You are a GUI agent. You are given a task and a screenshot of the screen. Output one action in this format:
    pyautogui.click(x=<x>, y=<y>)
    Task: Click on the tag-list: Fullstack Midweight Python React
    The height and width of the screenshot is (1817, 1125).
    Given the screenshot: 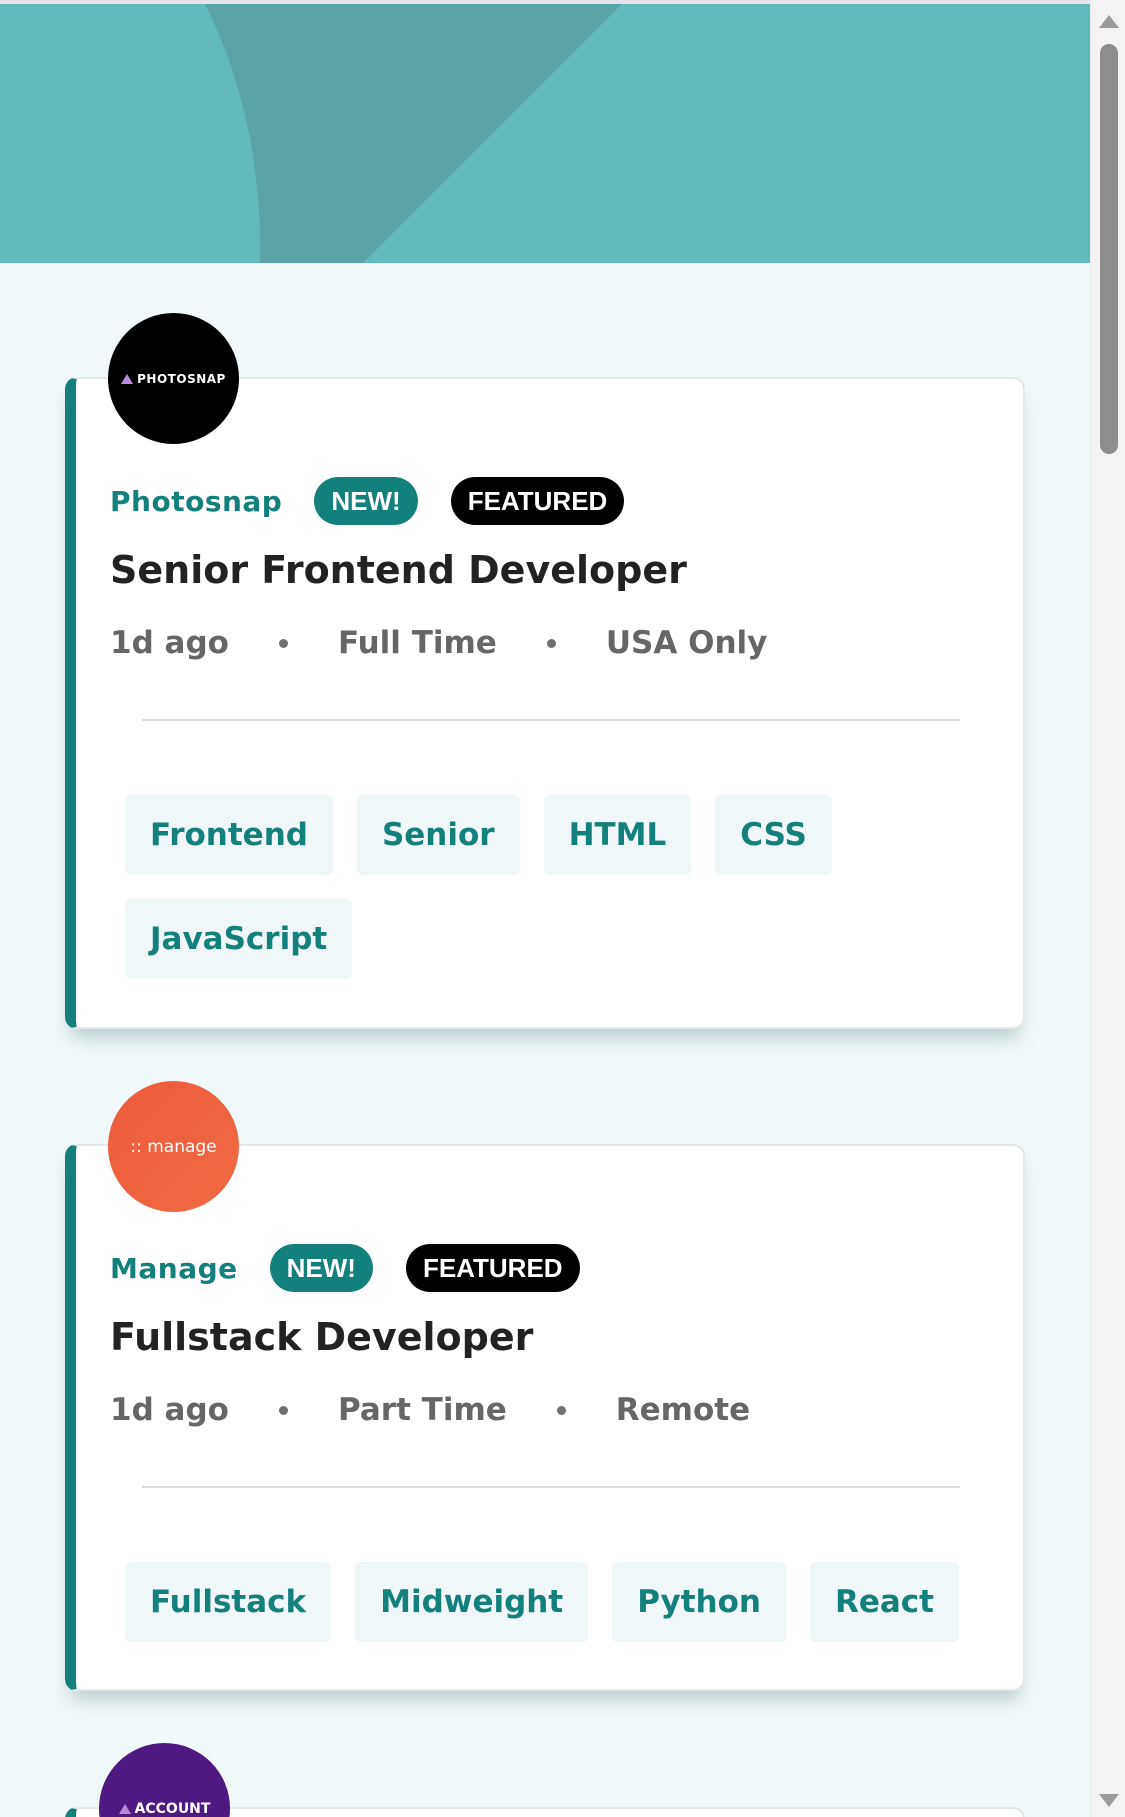 What is the action you would take?
    pyautogui.click(x=545, y=1602)
    